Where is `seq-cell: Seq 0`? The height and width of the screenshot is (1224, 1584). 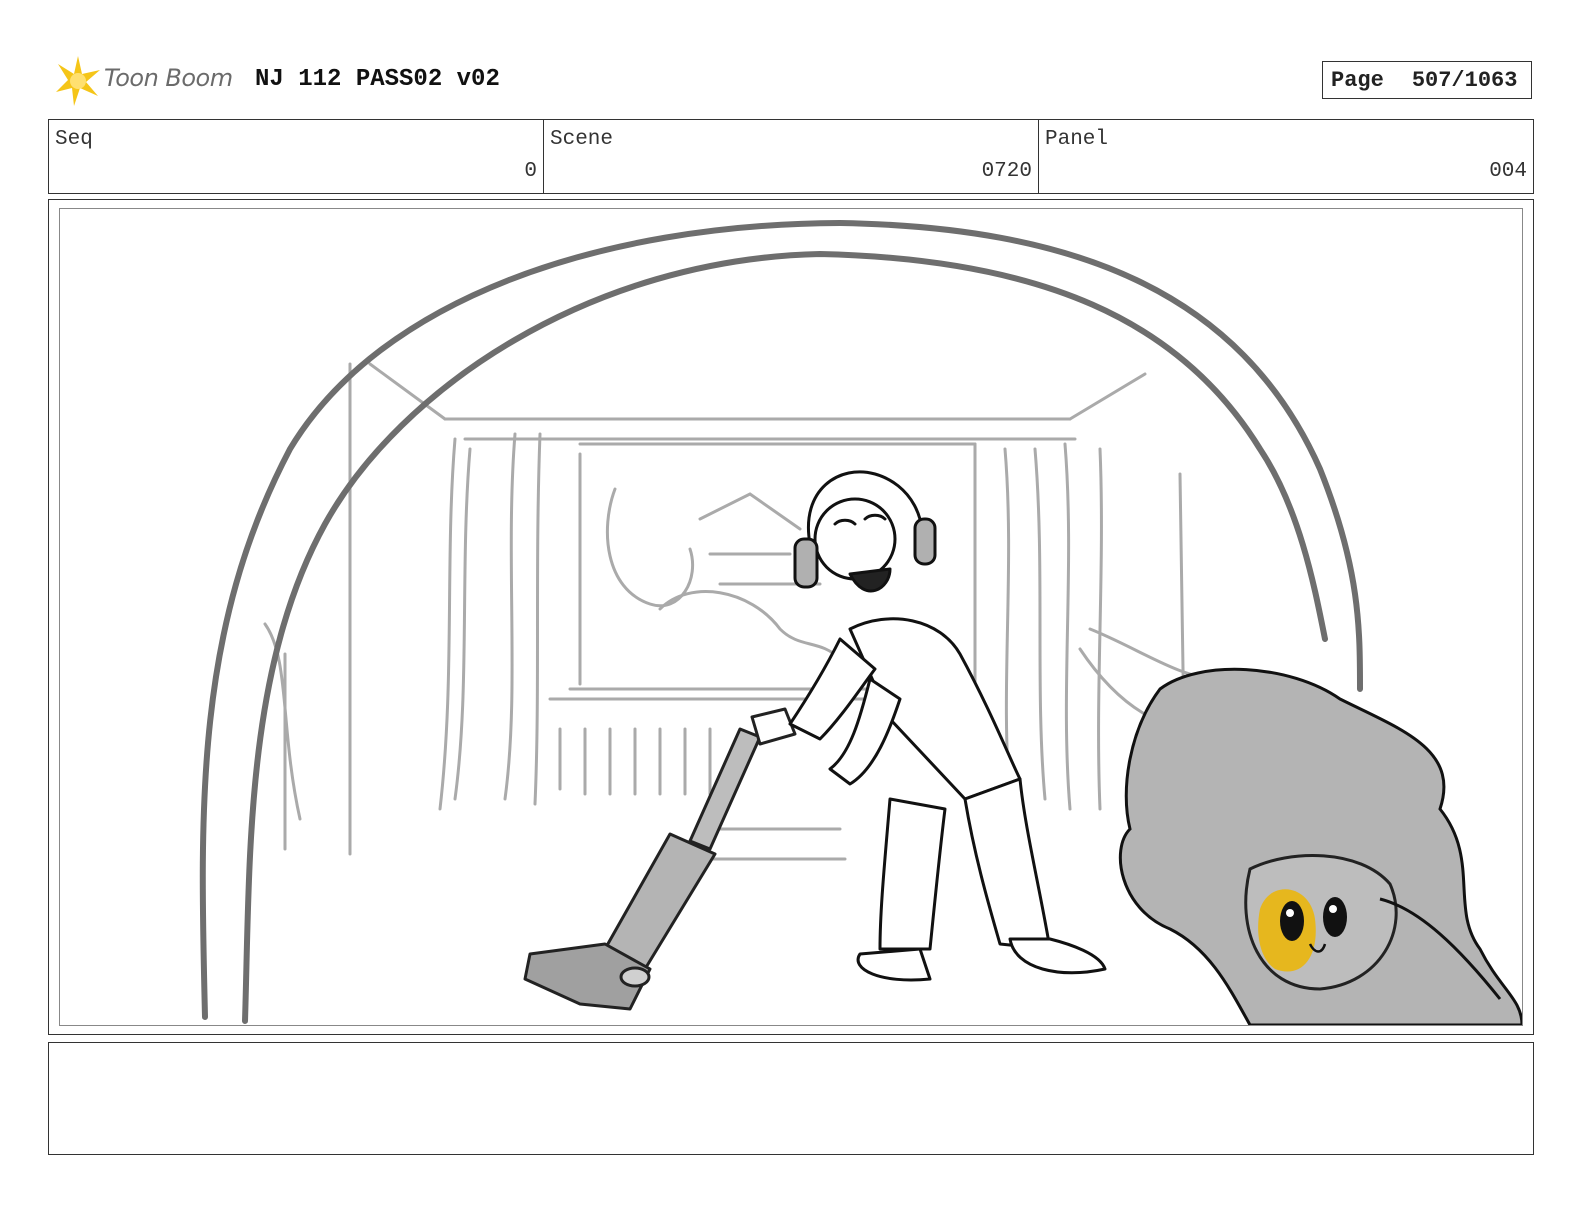
seq-cell: Seq 0 is located at coordinates (296, 156).